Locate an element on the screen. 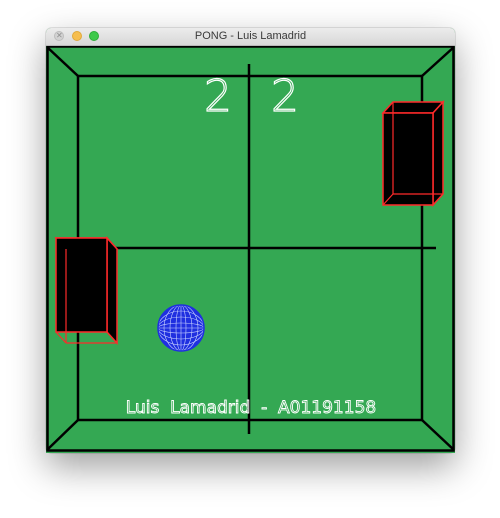 The image size is (500, 518). score-right: 2 is located at coordinates (285, 96).